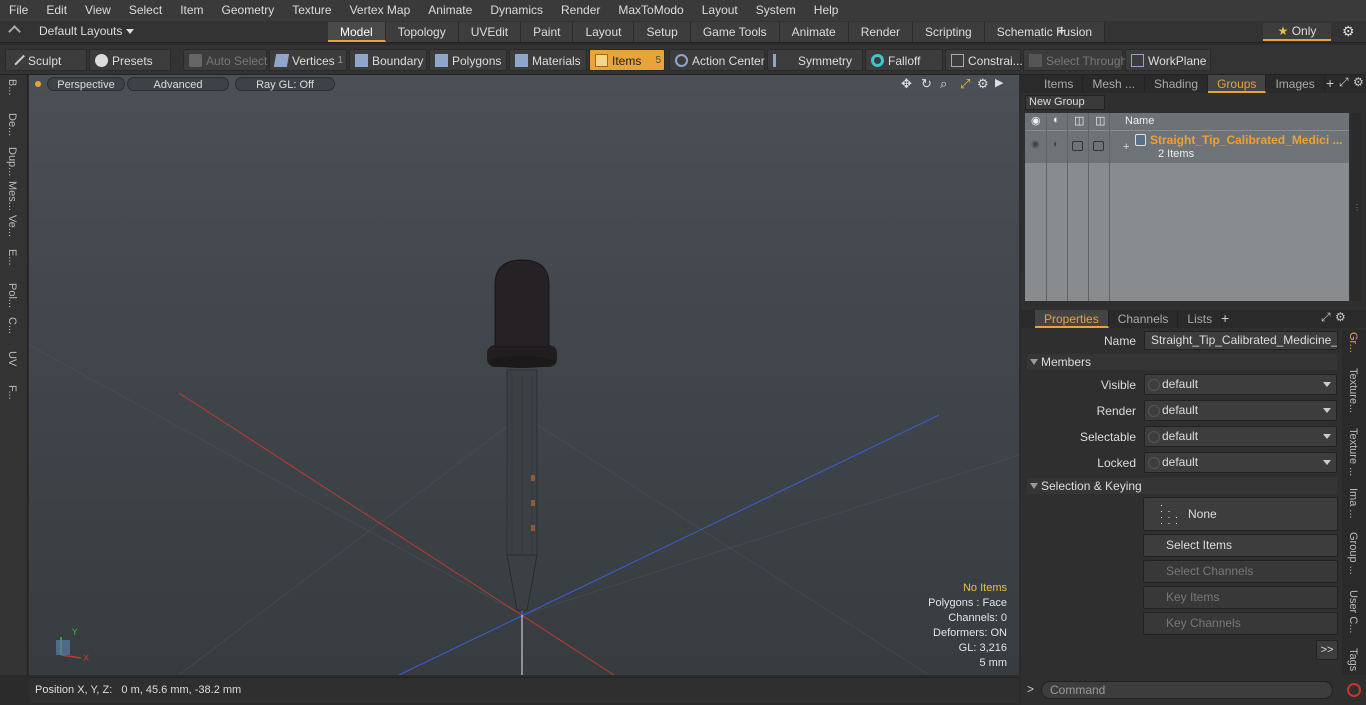 The image size is (1366, 705). I want to click on tab-animate: Animate, so click(814, 32).